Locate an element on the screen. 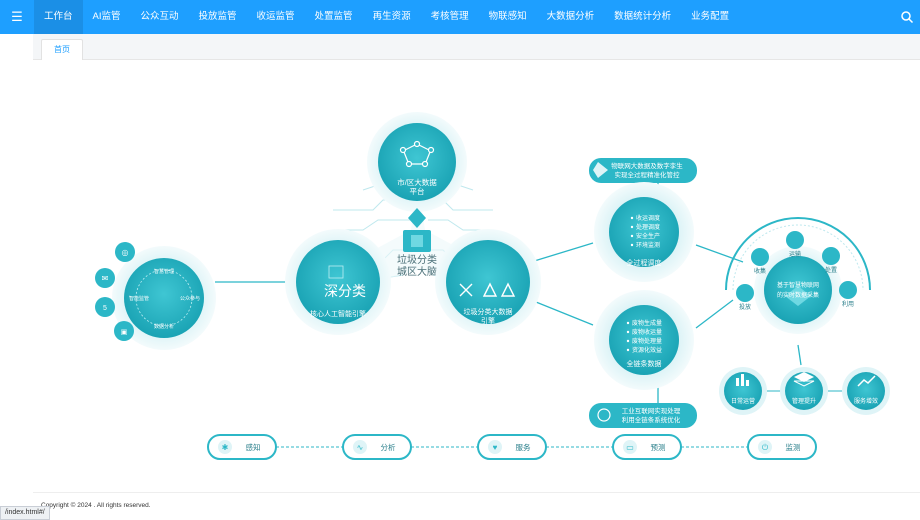 The height and width of the screenshot is (520, 920). ops-circles: 日常运营 管理提升 服务增效 is located at coordinates (804, 391).